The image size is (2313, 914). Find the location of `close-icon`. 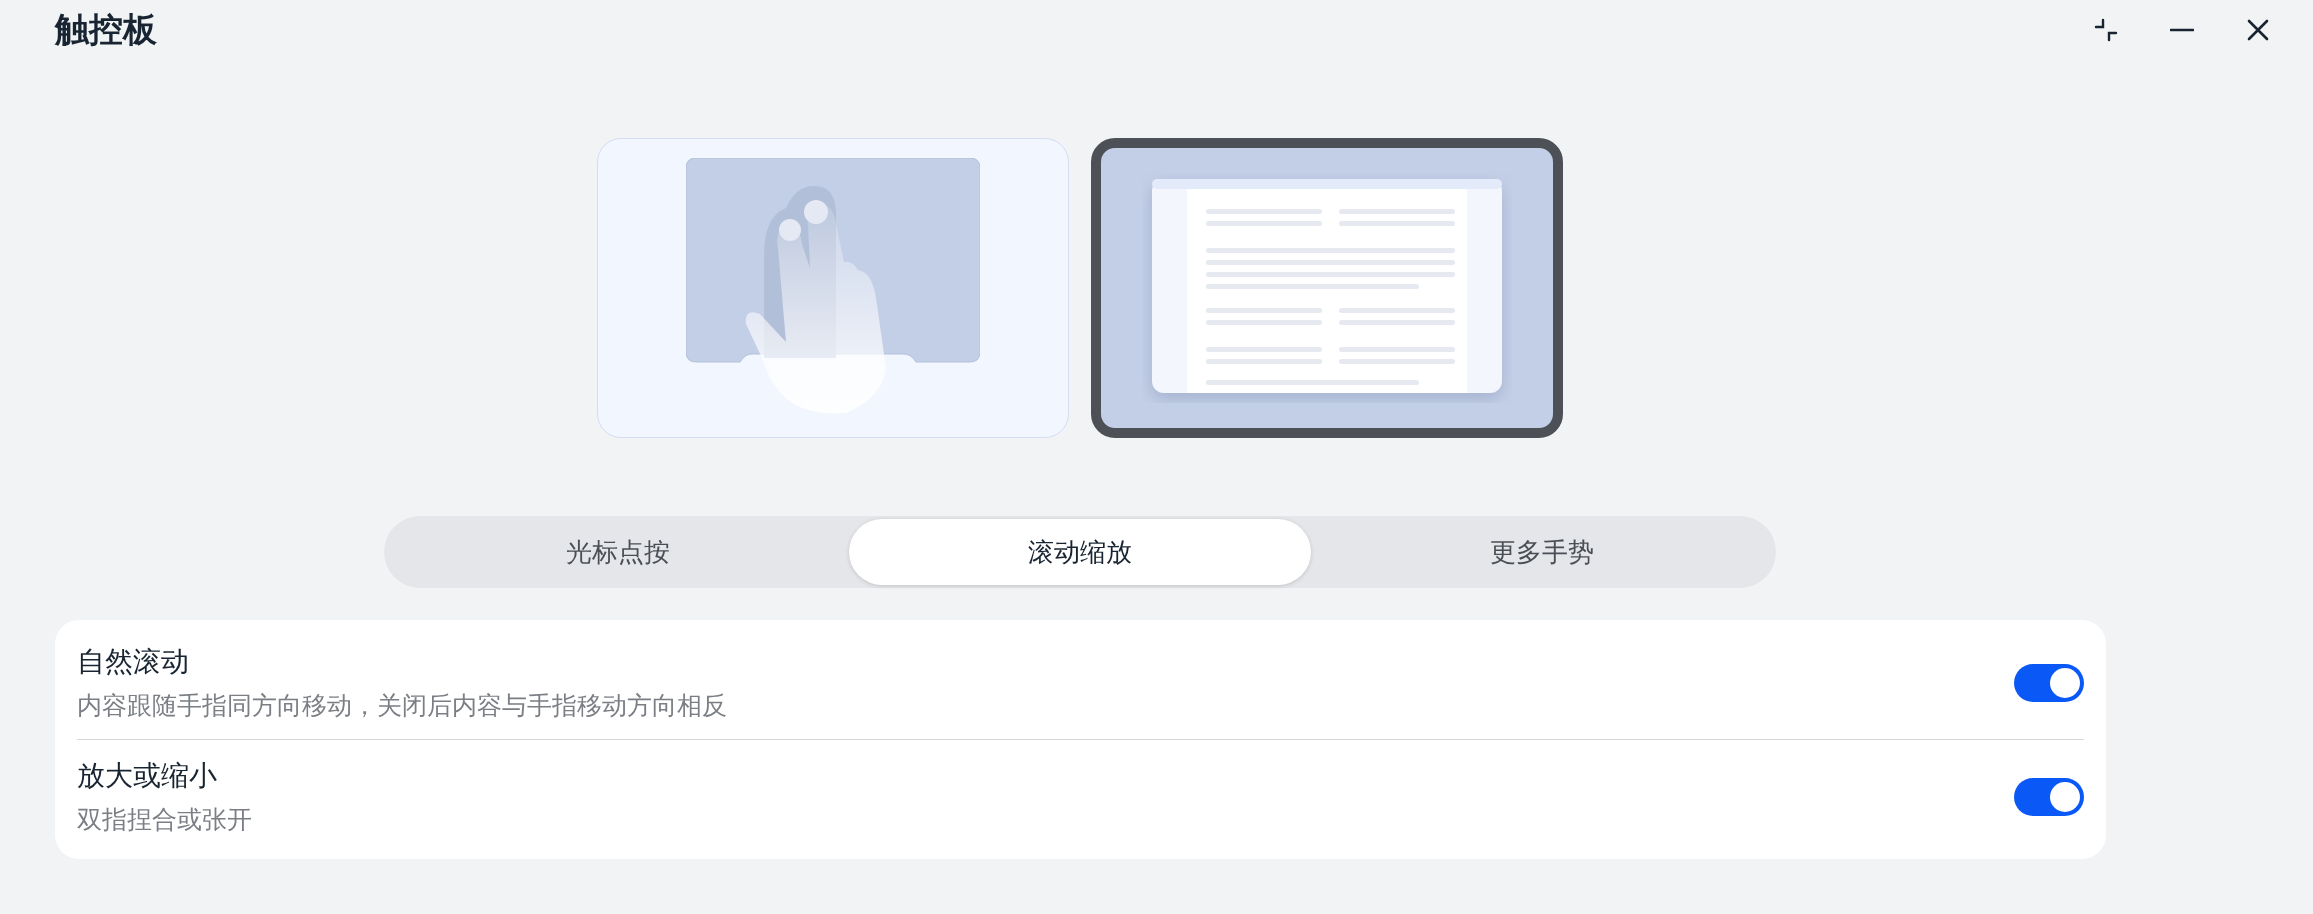

close-icon is located at coordinates (2258, 30).